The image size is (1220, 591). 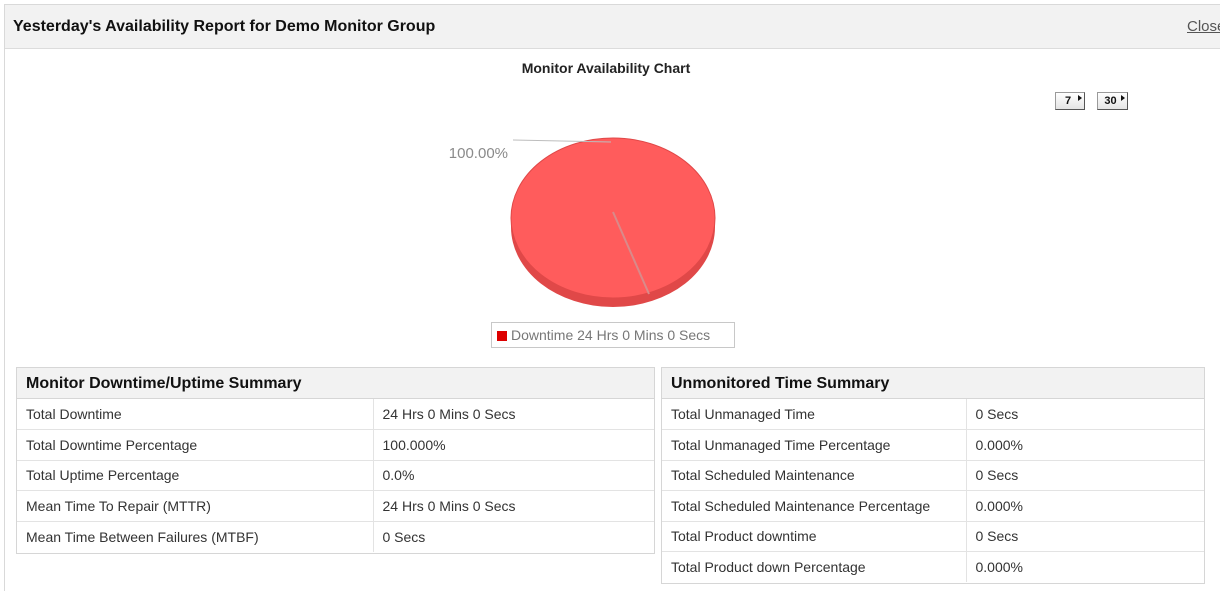 What do you see at coordinates (768, 567) in the screenshot?
I see `unmonitored-summary-label: Total Product down Percentage` at bounding box center [768, 567].